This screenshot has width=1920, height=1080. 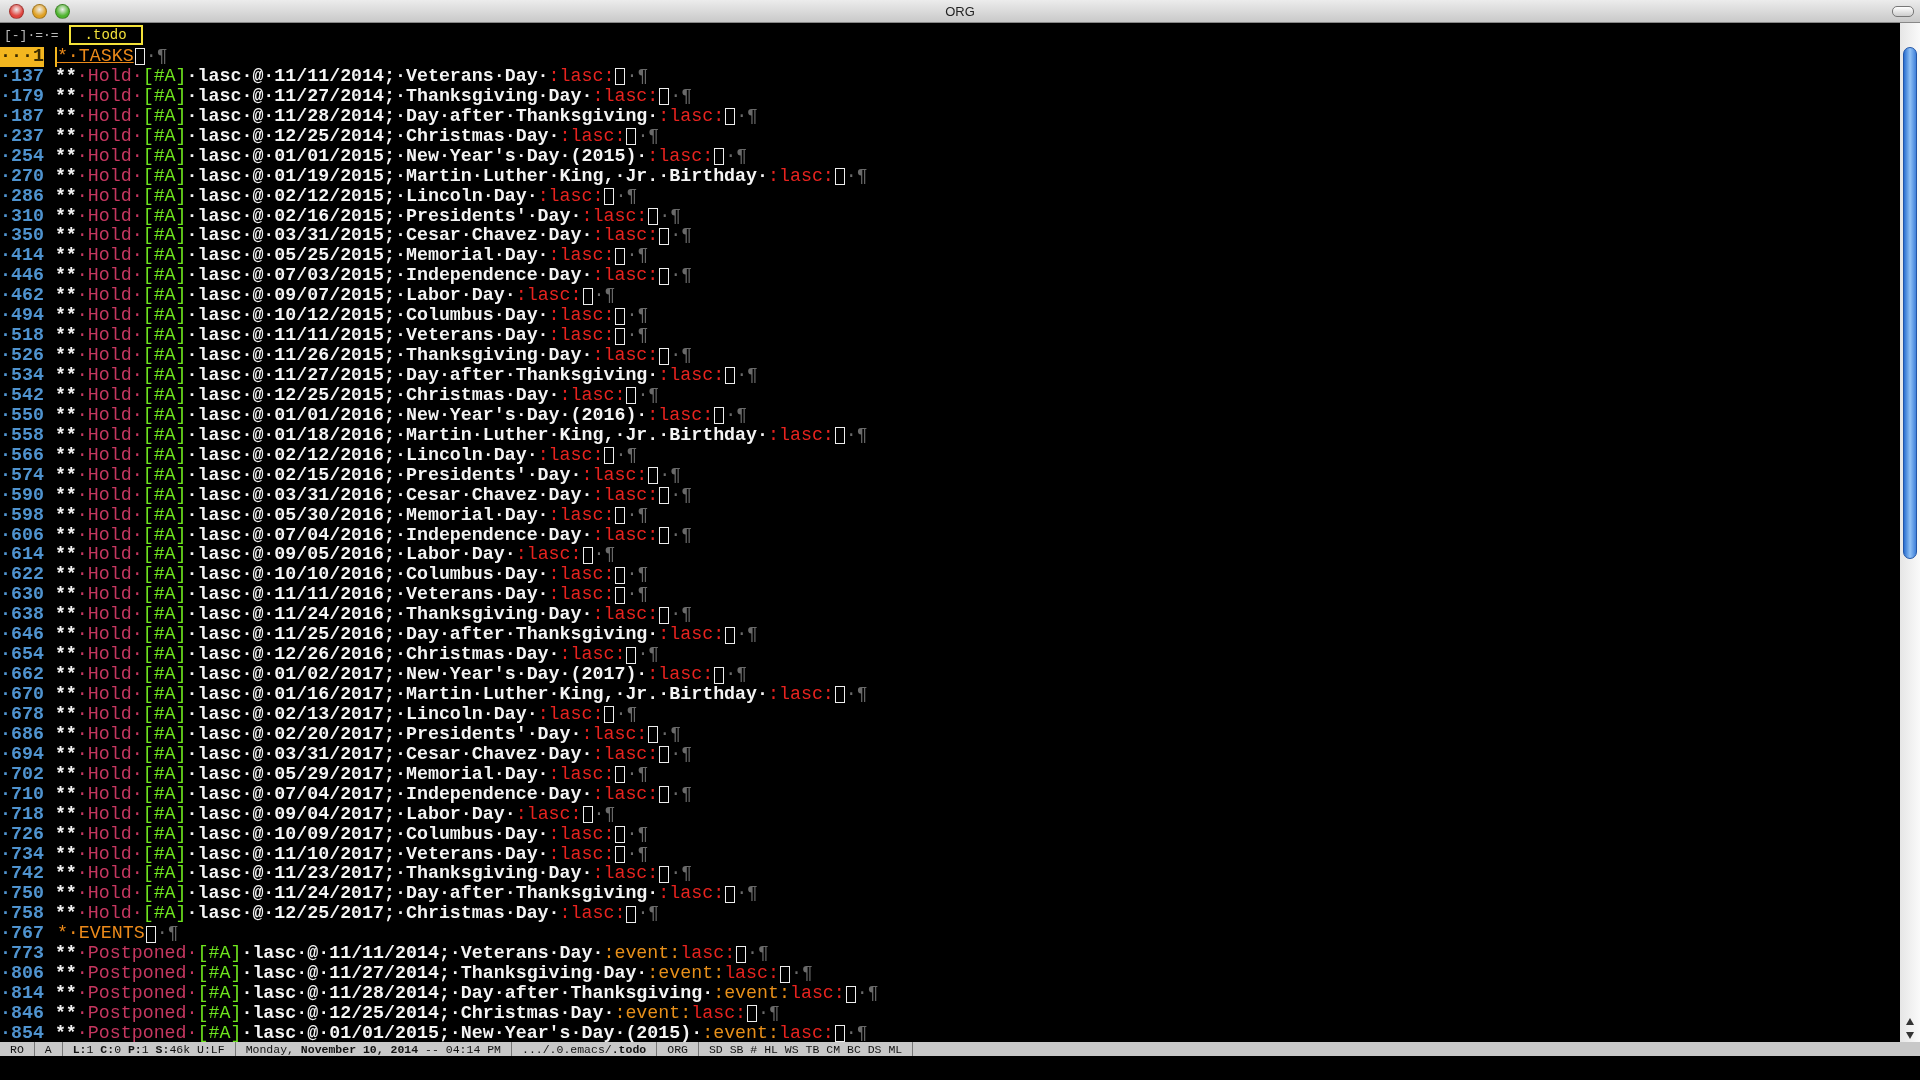 I want to click on line-number: ·542, so click(x=22, y=395).